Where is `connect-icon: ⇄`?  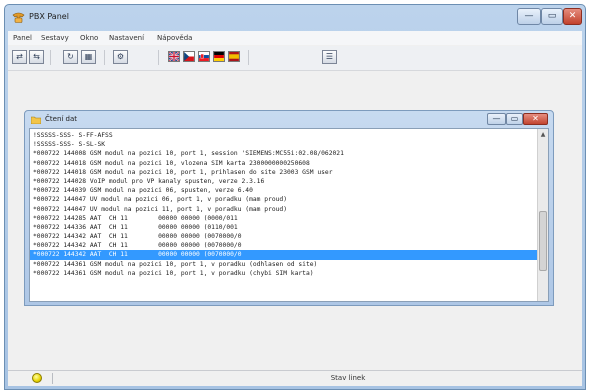 connect-icon: ⇄ is located at coordinates (19, 56).